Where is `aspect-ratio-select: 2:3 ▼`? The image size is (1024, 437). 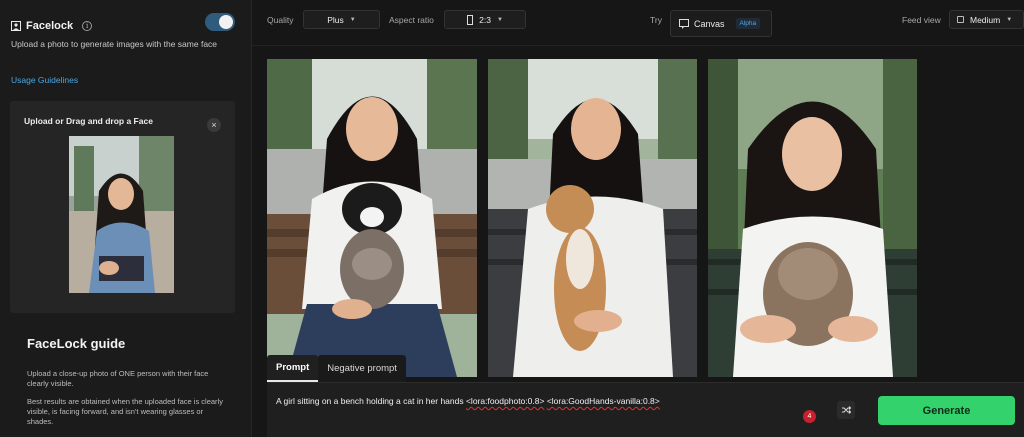
aspect-ratio-select: 2:3 ▼ is located at coordinates (485, 19).